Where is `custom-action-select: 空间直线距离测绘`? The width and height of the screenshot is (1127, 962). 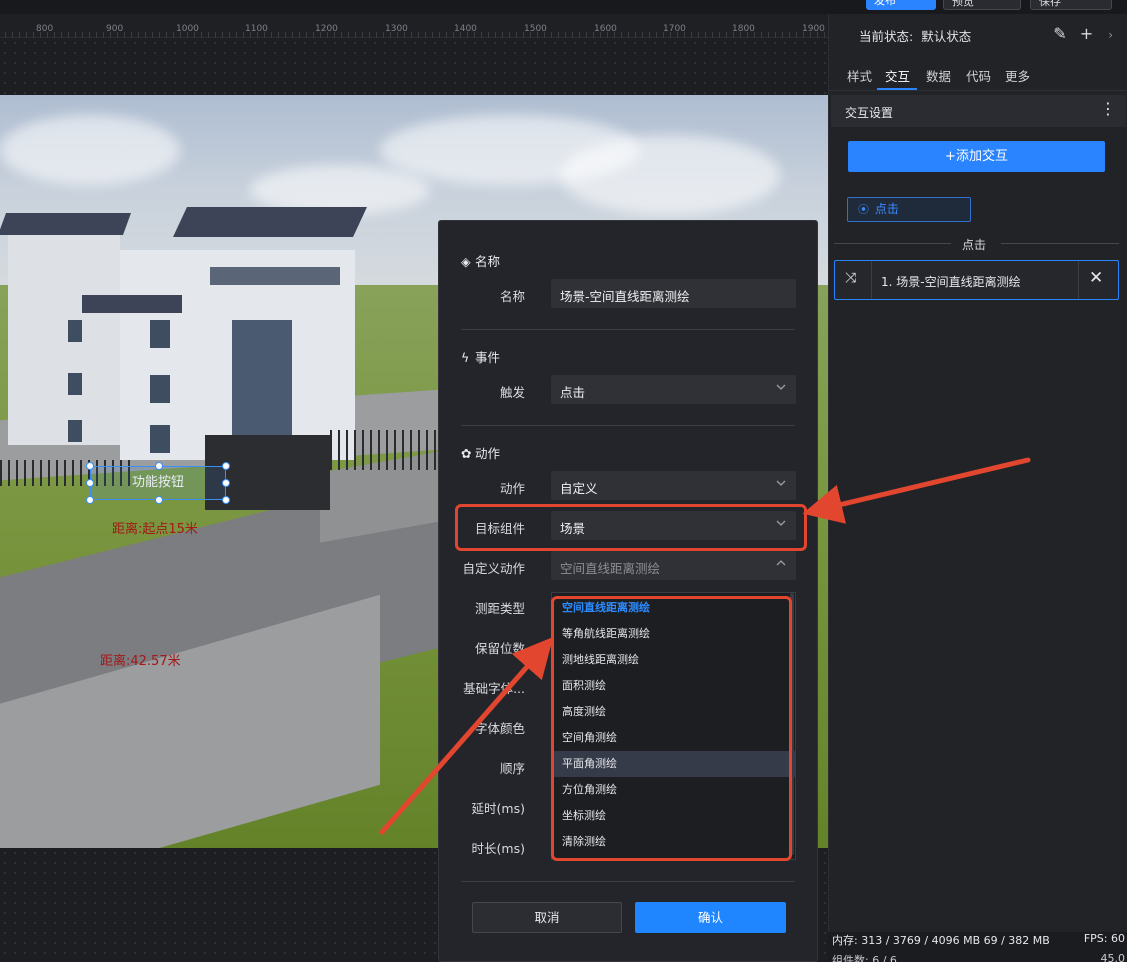 custom-action-select: 空间直线距离测绘 is located at coordinates (673, 565).